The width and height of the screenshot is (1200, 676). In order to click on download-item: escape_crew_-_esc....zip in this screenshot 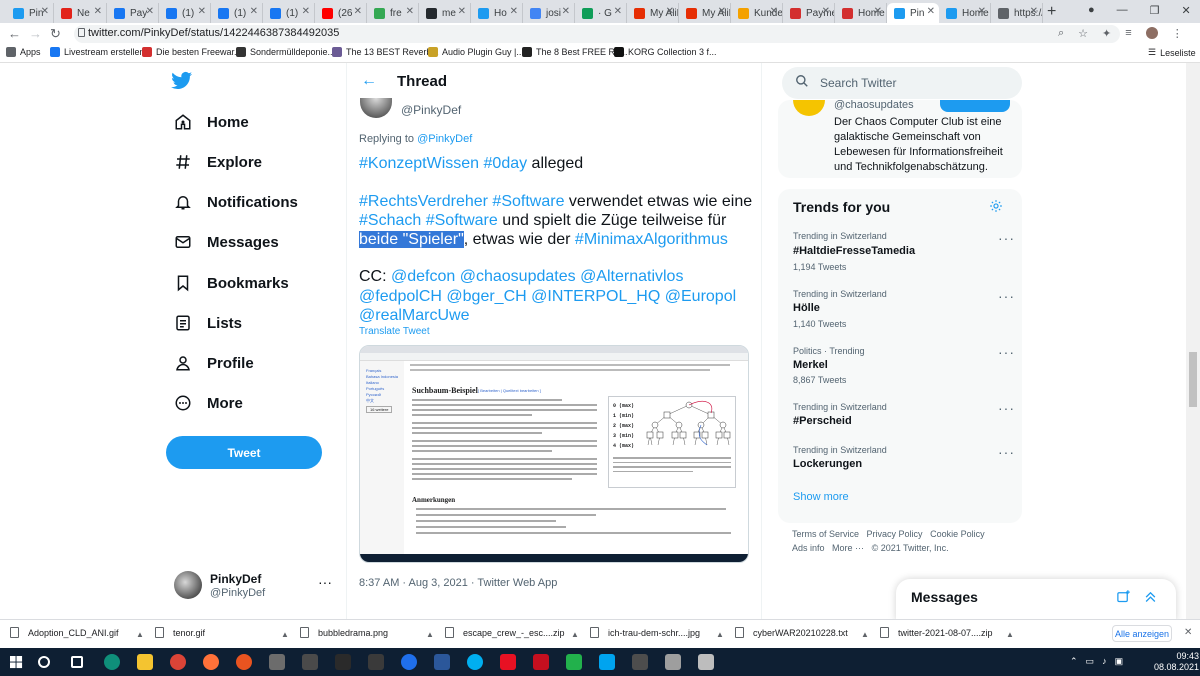, I will do `click(505, 632)`.